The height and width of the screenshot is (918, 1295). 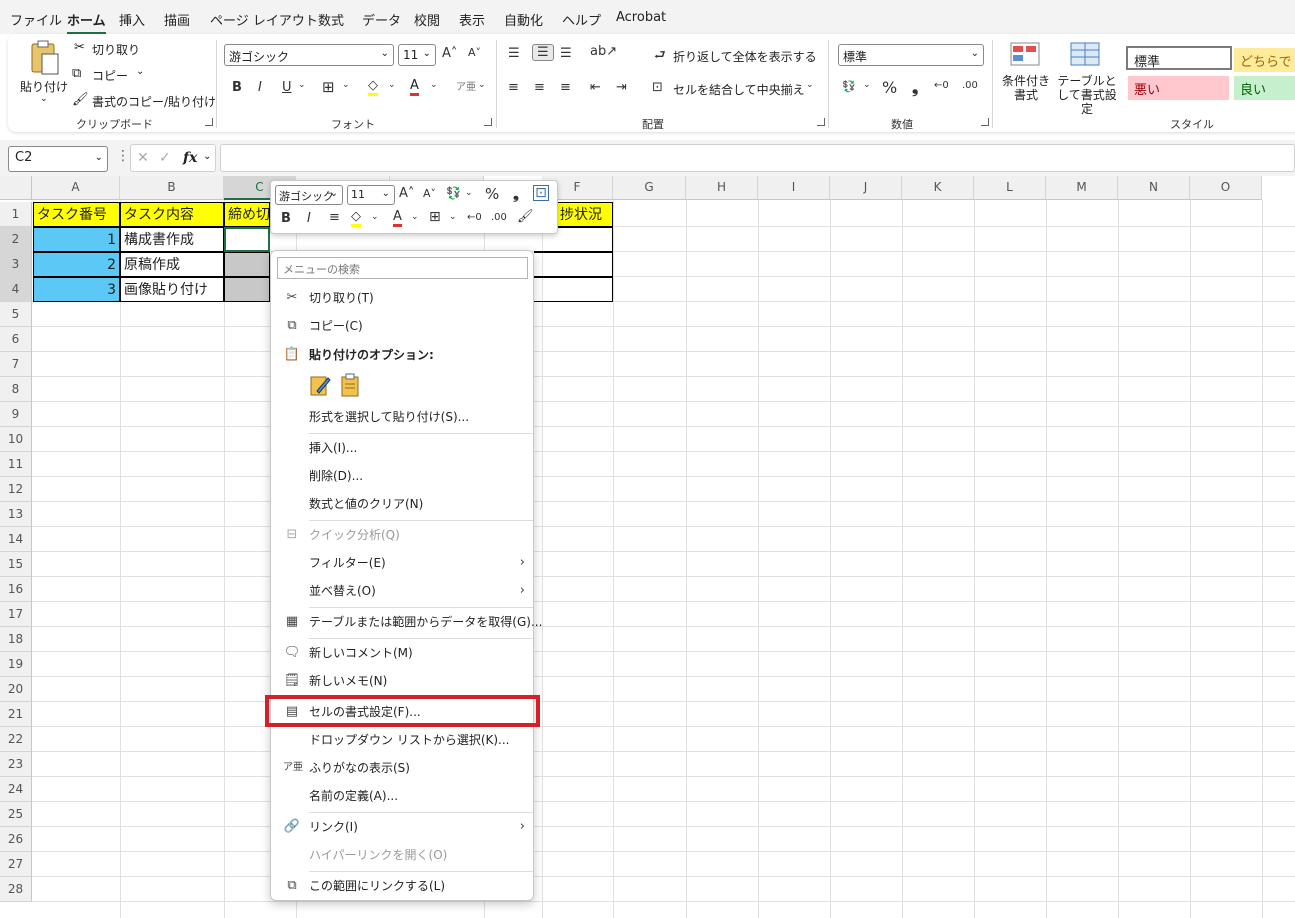 What do you see at coordinates (739, 89) in the screenshot?
I see `merge-center-button: セルを結合して中央揃え` at bounding box center [739, 89].